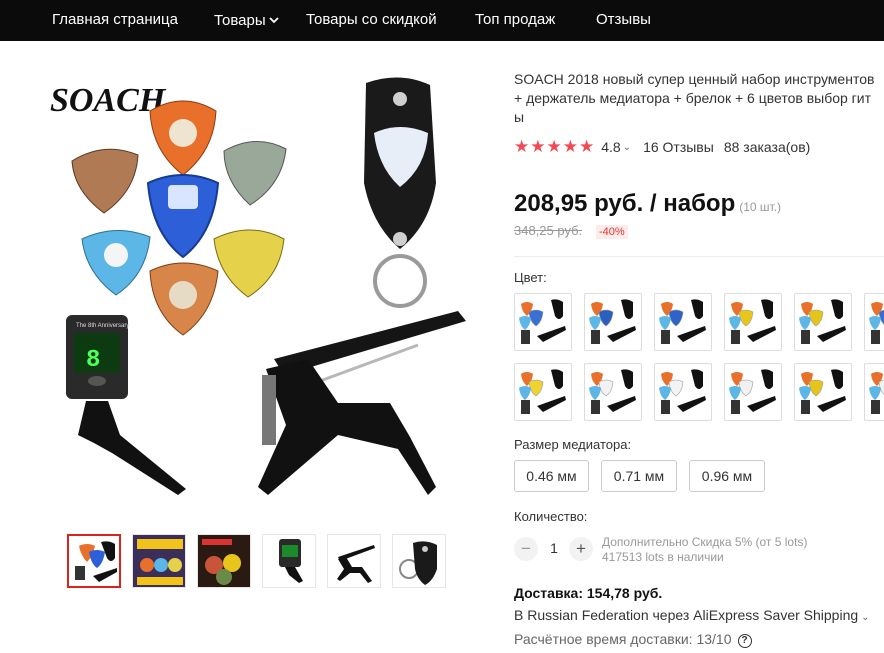  Describe the element at coordinates (132, 448) in the screenshot. I see `tuner-clip` at that location.